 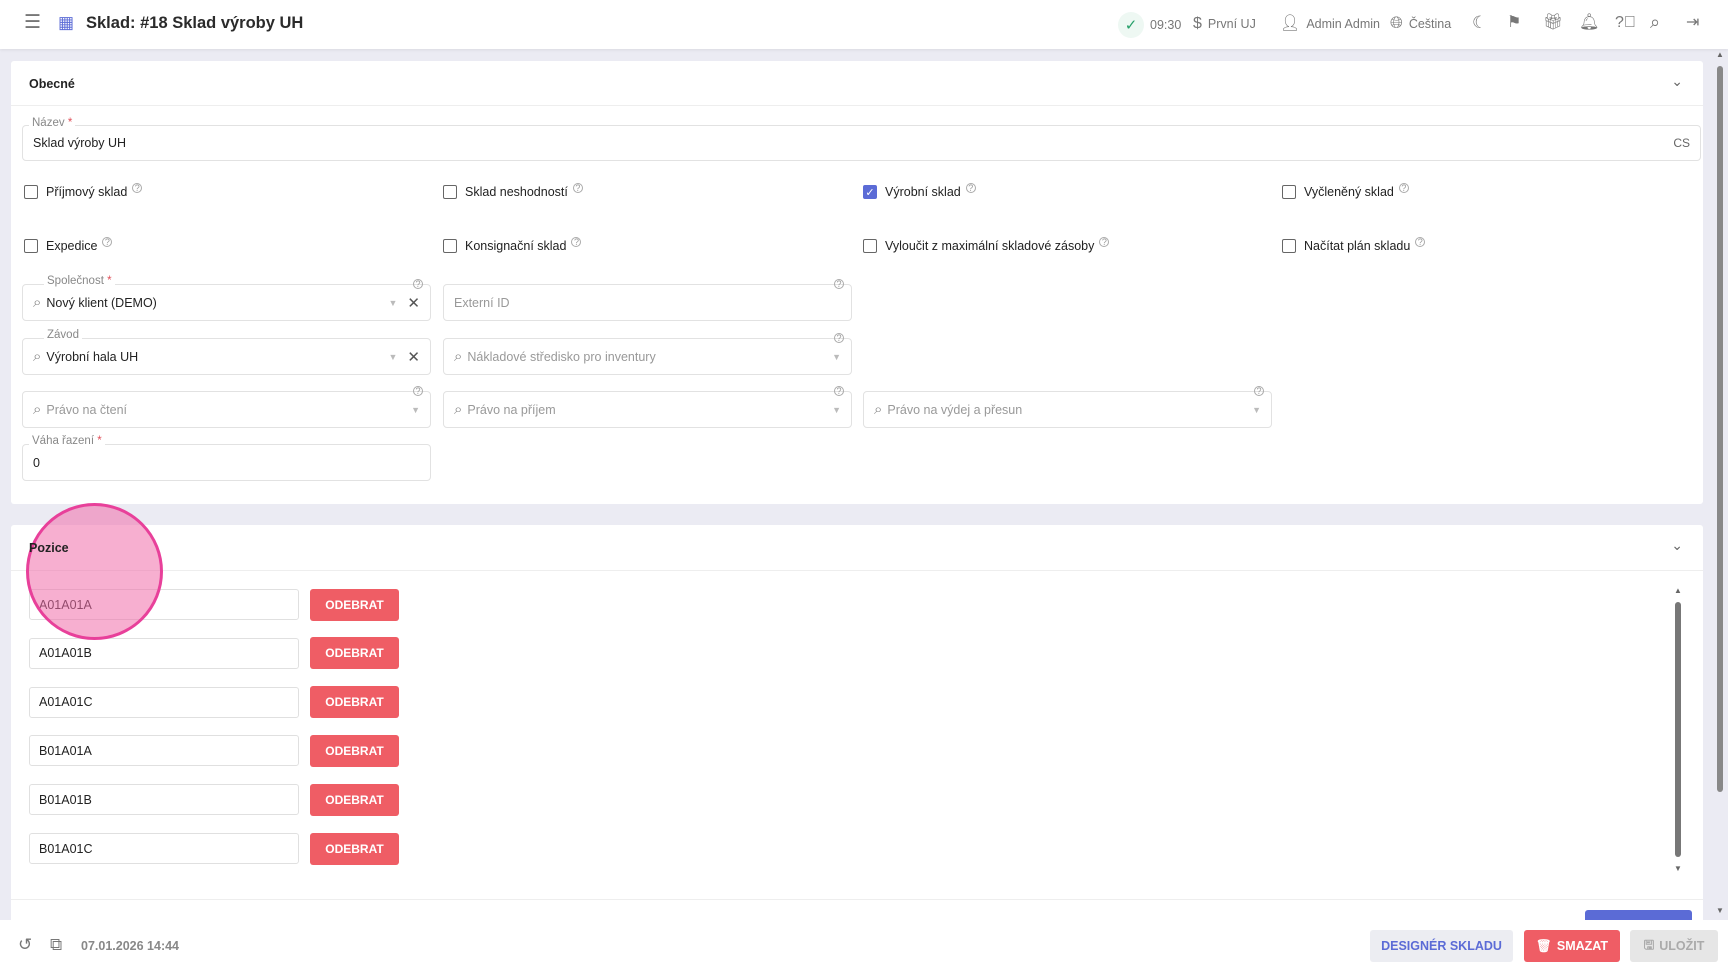 What do you see at coordinates (164, 653) in the screenshot?
I see `position-input: A01A01B` at bounding box center [164, 653].